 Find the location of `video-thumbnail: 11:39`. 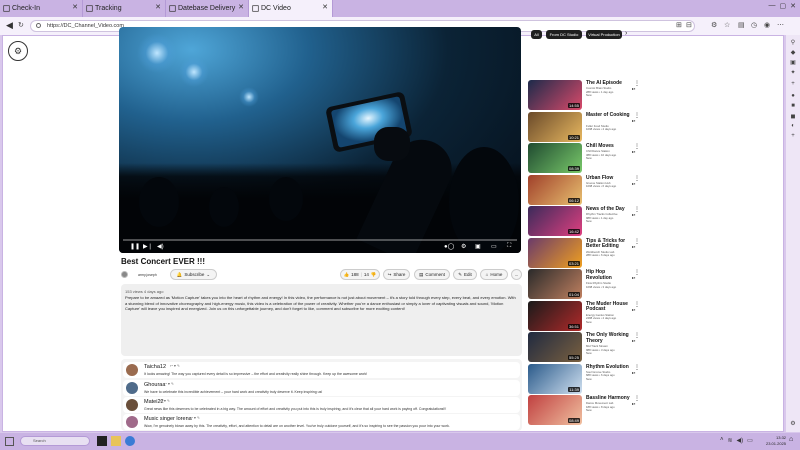

video-thumbnail: 11:39 is located at coordinates (555, 378).